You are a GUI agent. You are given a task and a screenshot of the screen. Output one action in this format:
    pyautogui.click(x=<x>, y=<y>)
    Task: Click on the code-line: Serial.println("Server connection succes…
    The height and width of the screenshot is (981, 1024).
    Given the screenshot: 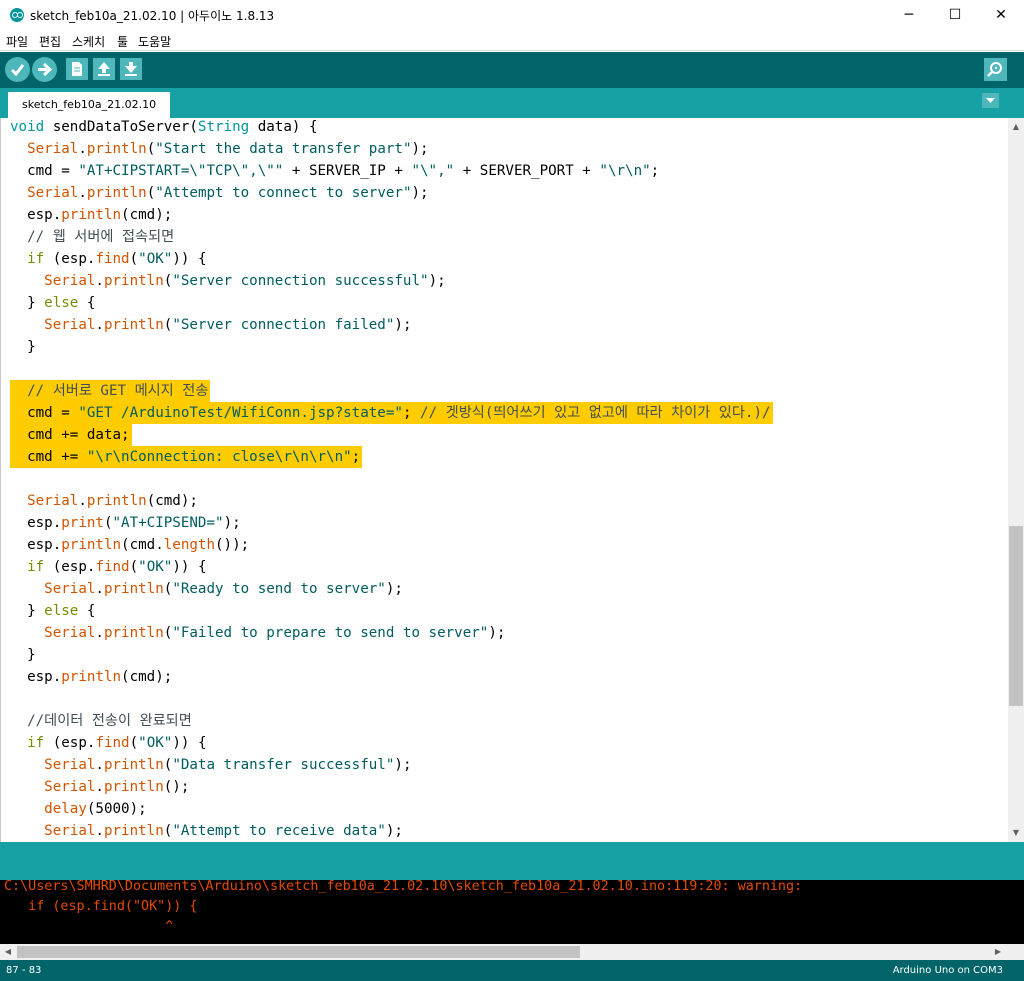 What is the action you would take?
    pyautogui.click(x=504, y=281)
    